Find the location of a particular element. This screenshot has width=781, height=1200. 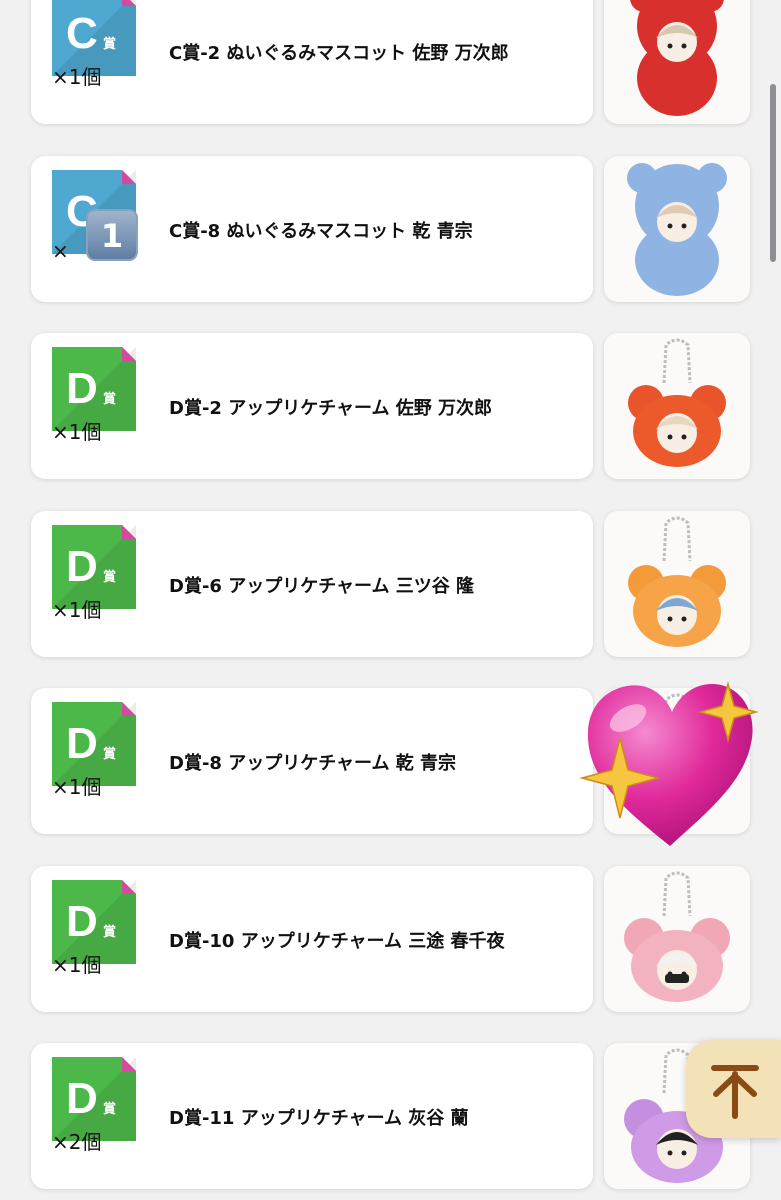

prize-card: C 賞 ×1個 C賞-2 ぬいぐるみマスコット 佐野 万次郎 is located at coordinates (312, 62).